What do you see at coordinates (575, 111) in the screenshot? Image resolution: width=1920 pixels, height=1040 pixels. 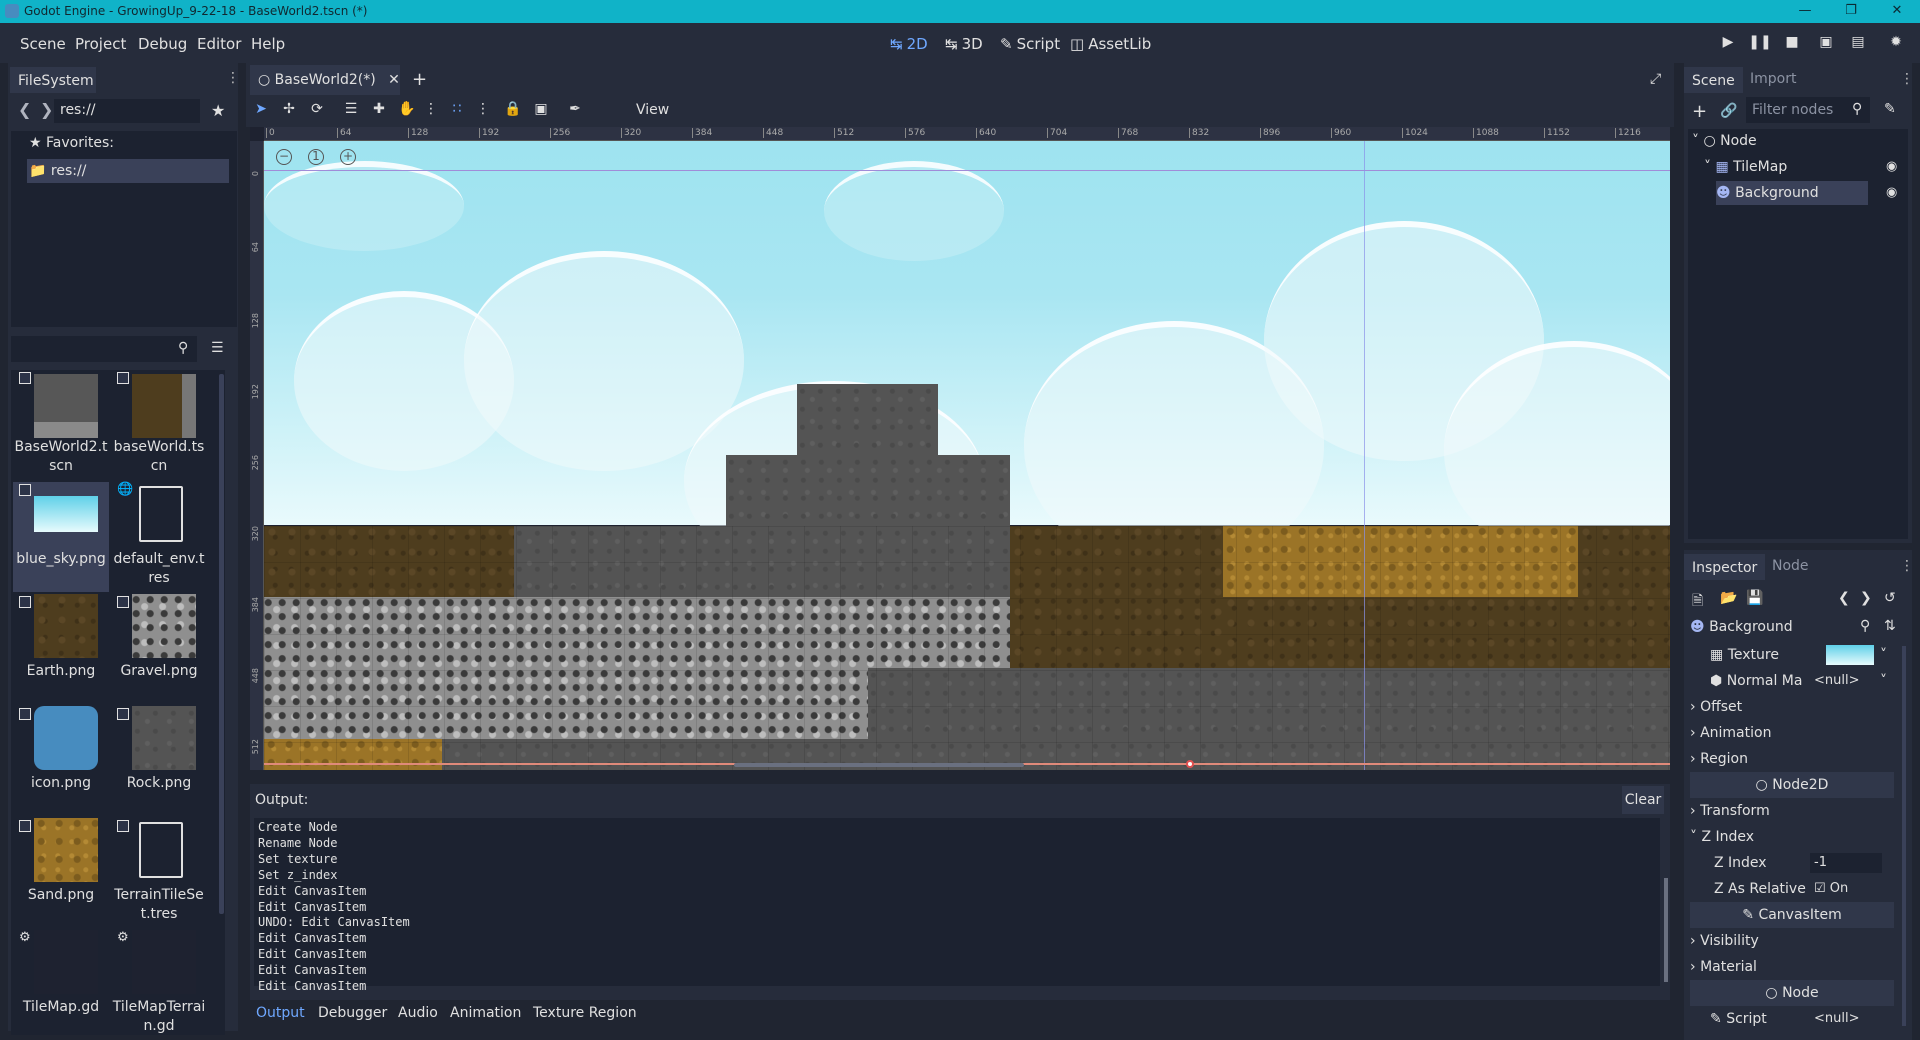 I see `bone-icon: ✒` at bounding box center [575, 111].